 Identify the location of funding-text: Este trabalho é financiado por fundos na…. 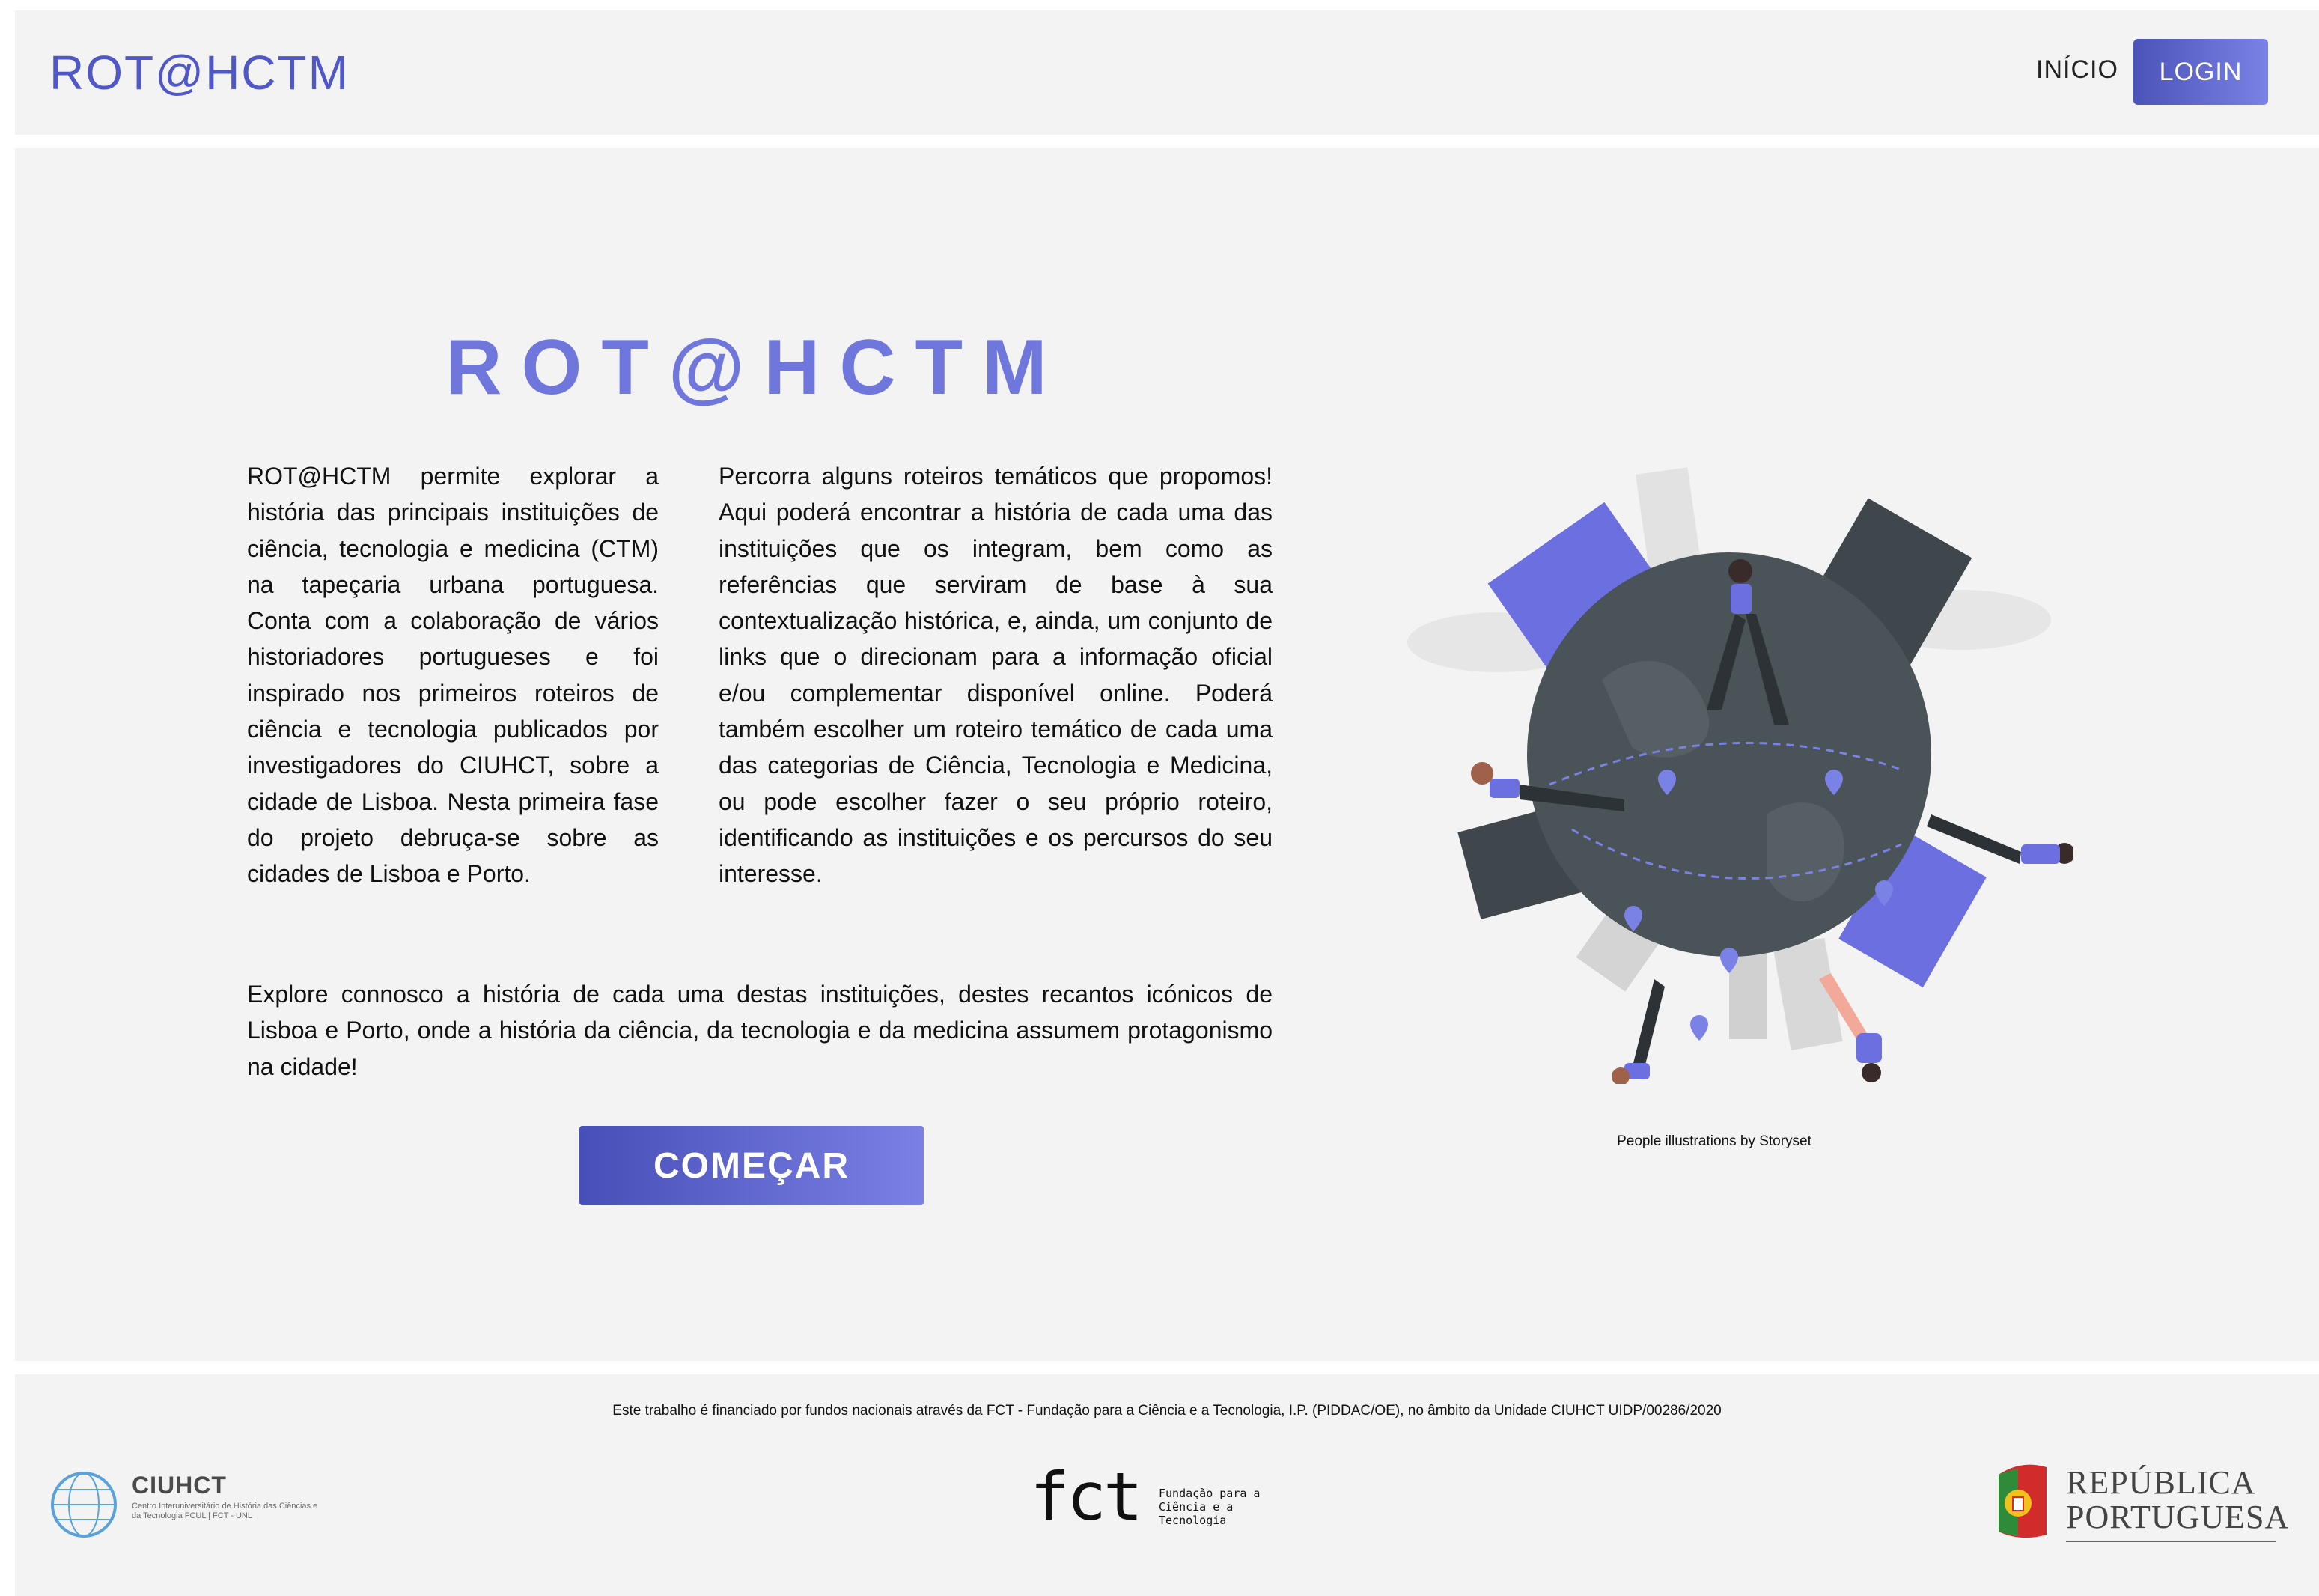
(1167, 1411).